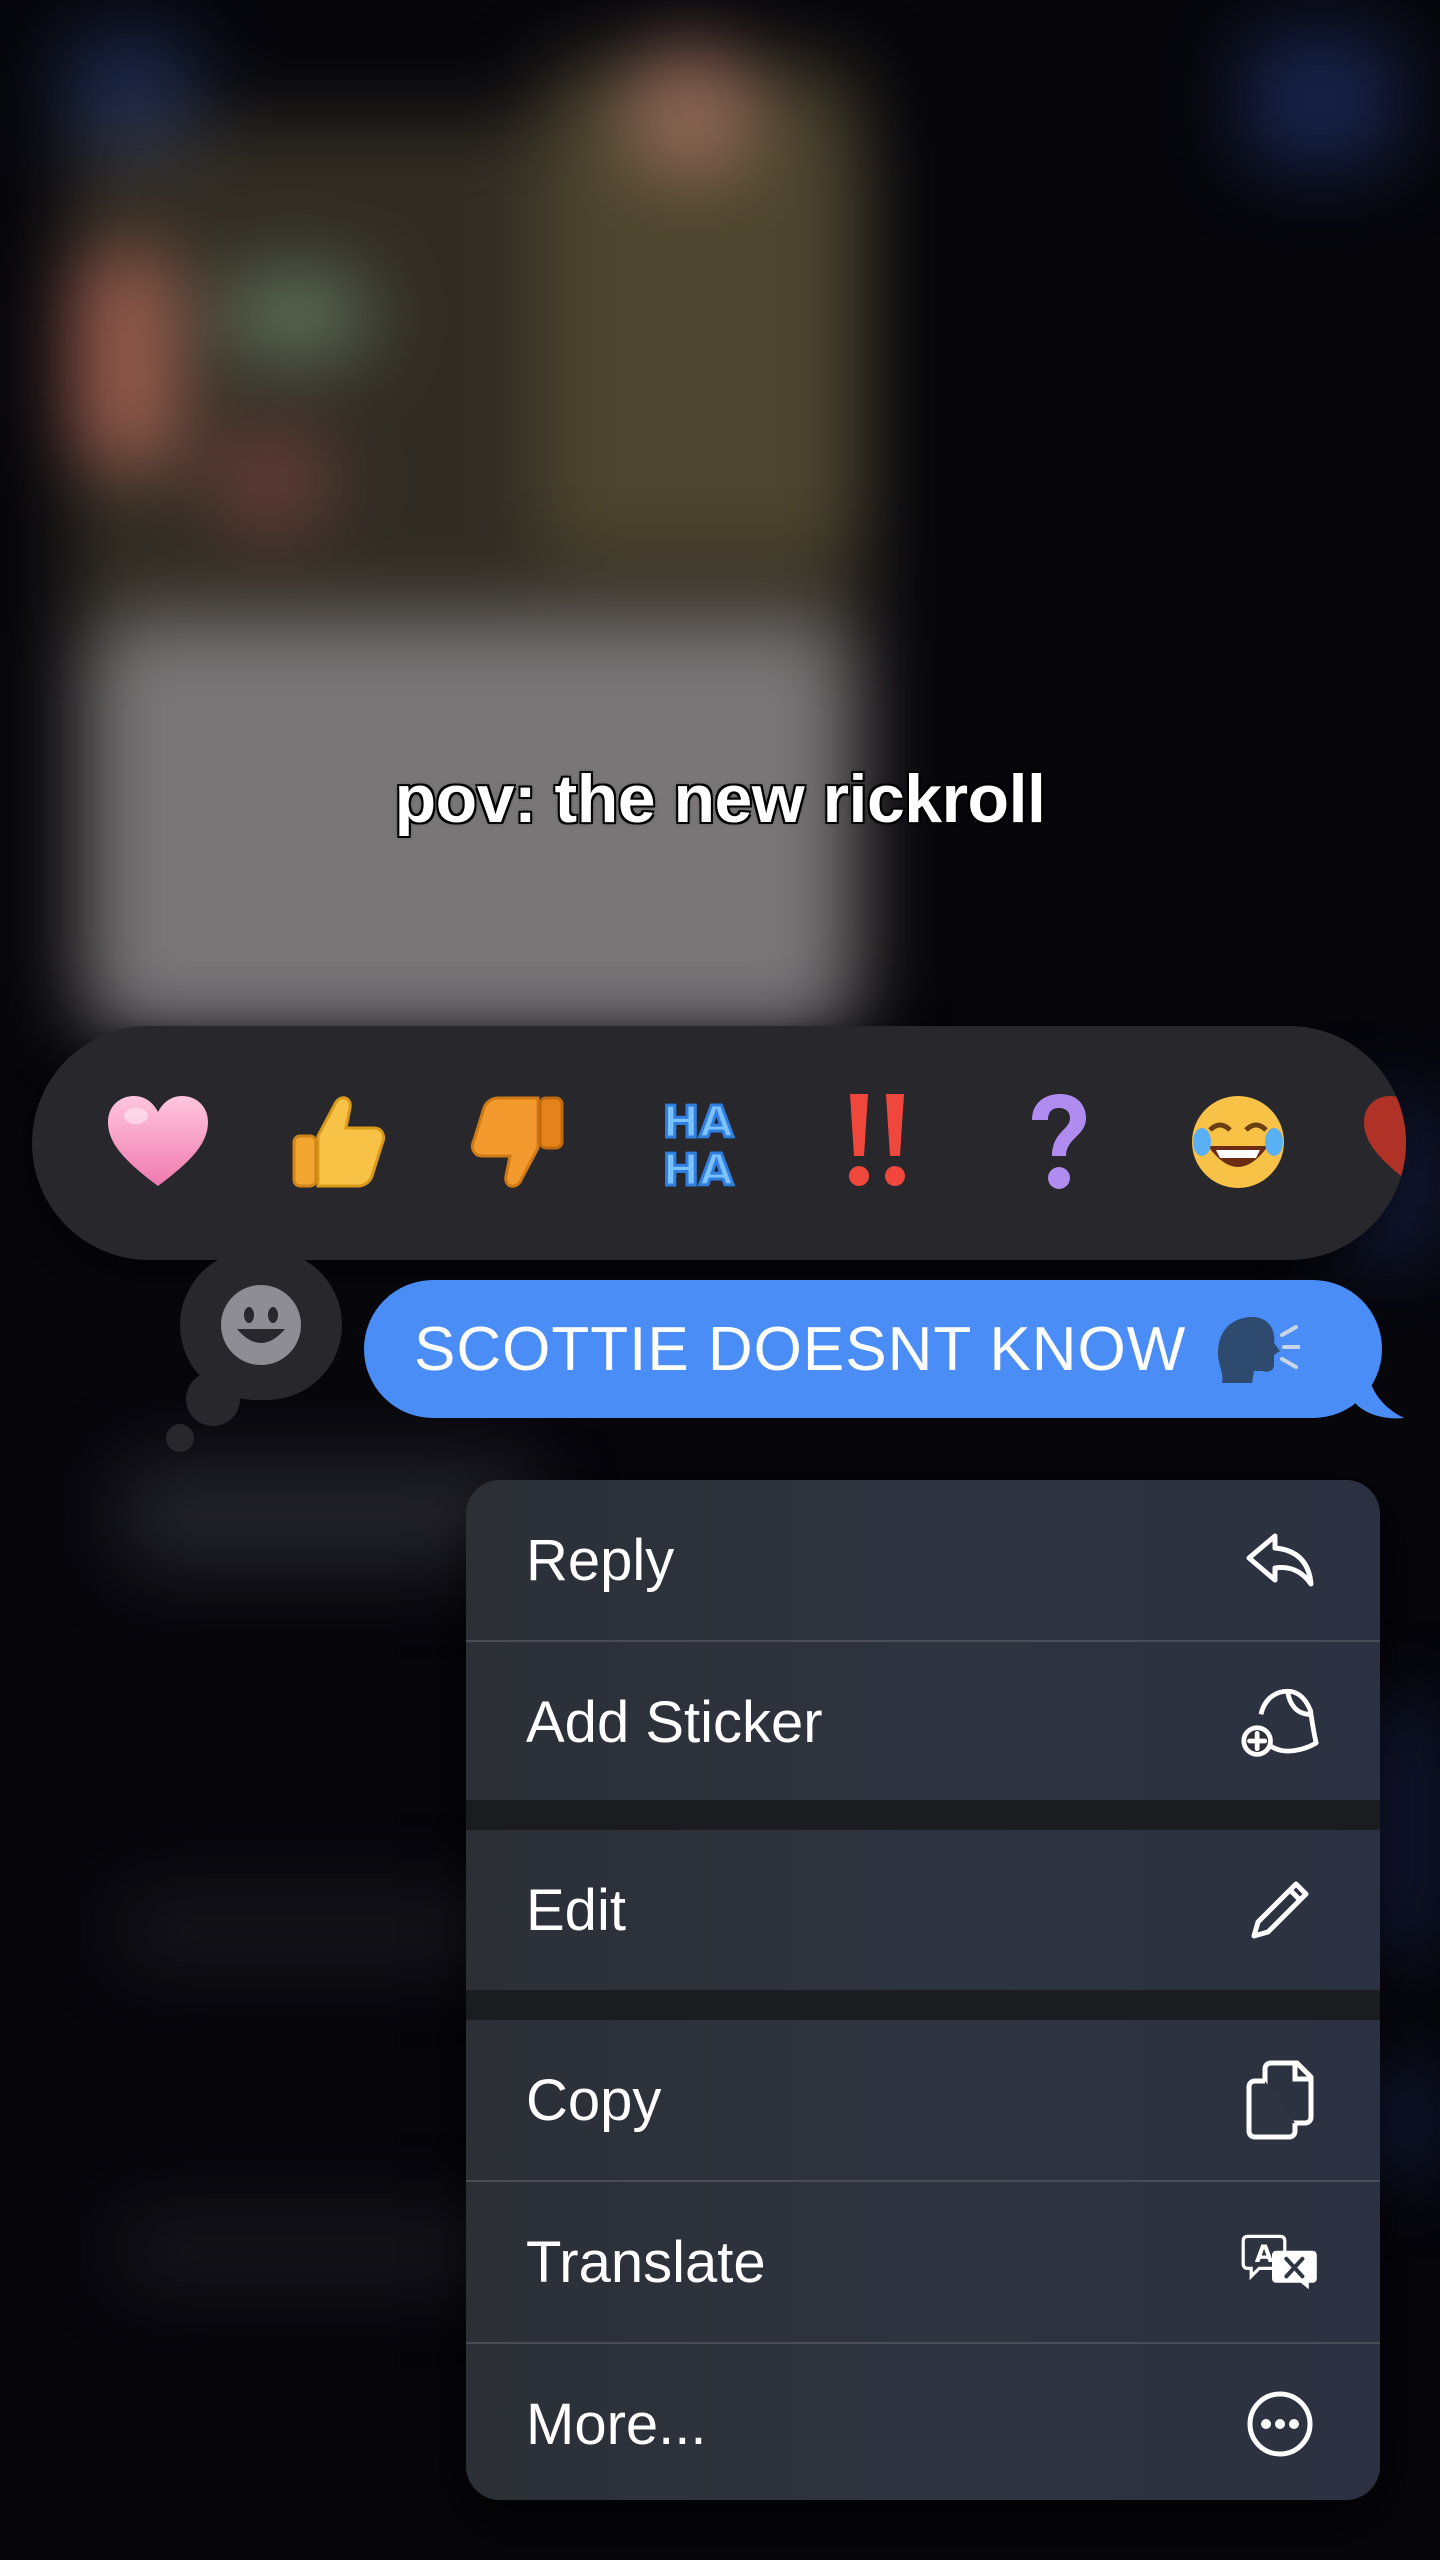  What do you see at coordinates (1385, 1138) in the screenshot?
I see `heart-partial-icon` at bounding box center [1385, 1138].